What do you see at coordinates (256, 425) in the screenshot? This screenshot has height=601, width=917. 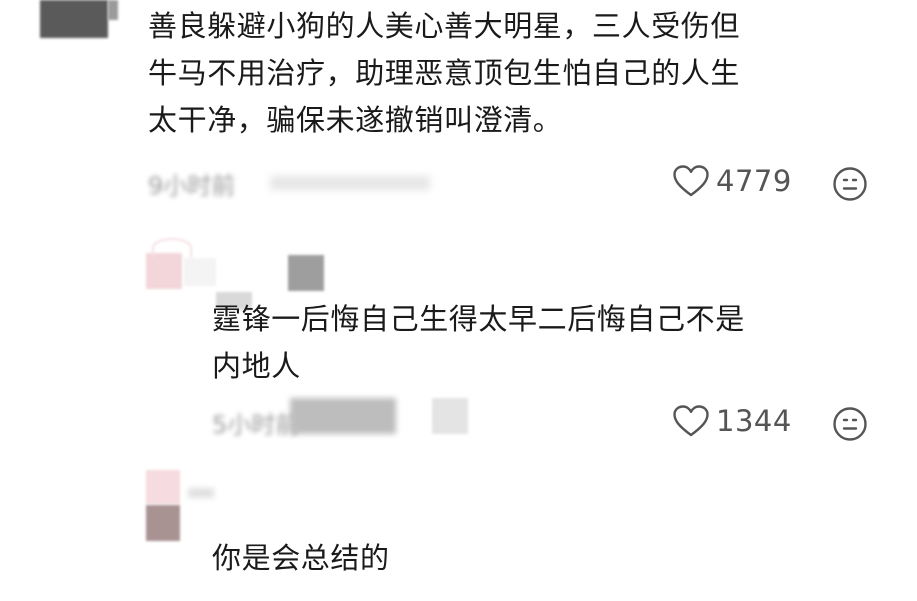 I see `comment-timestamp: 5小时前` at bounding box center [256, 425].